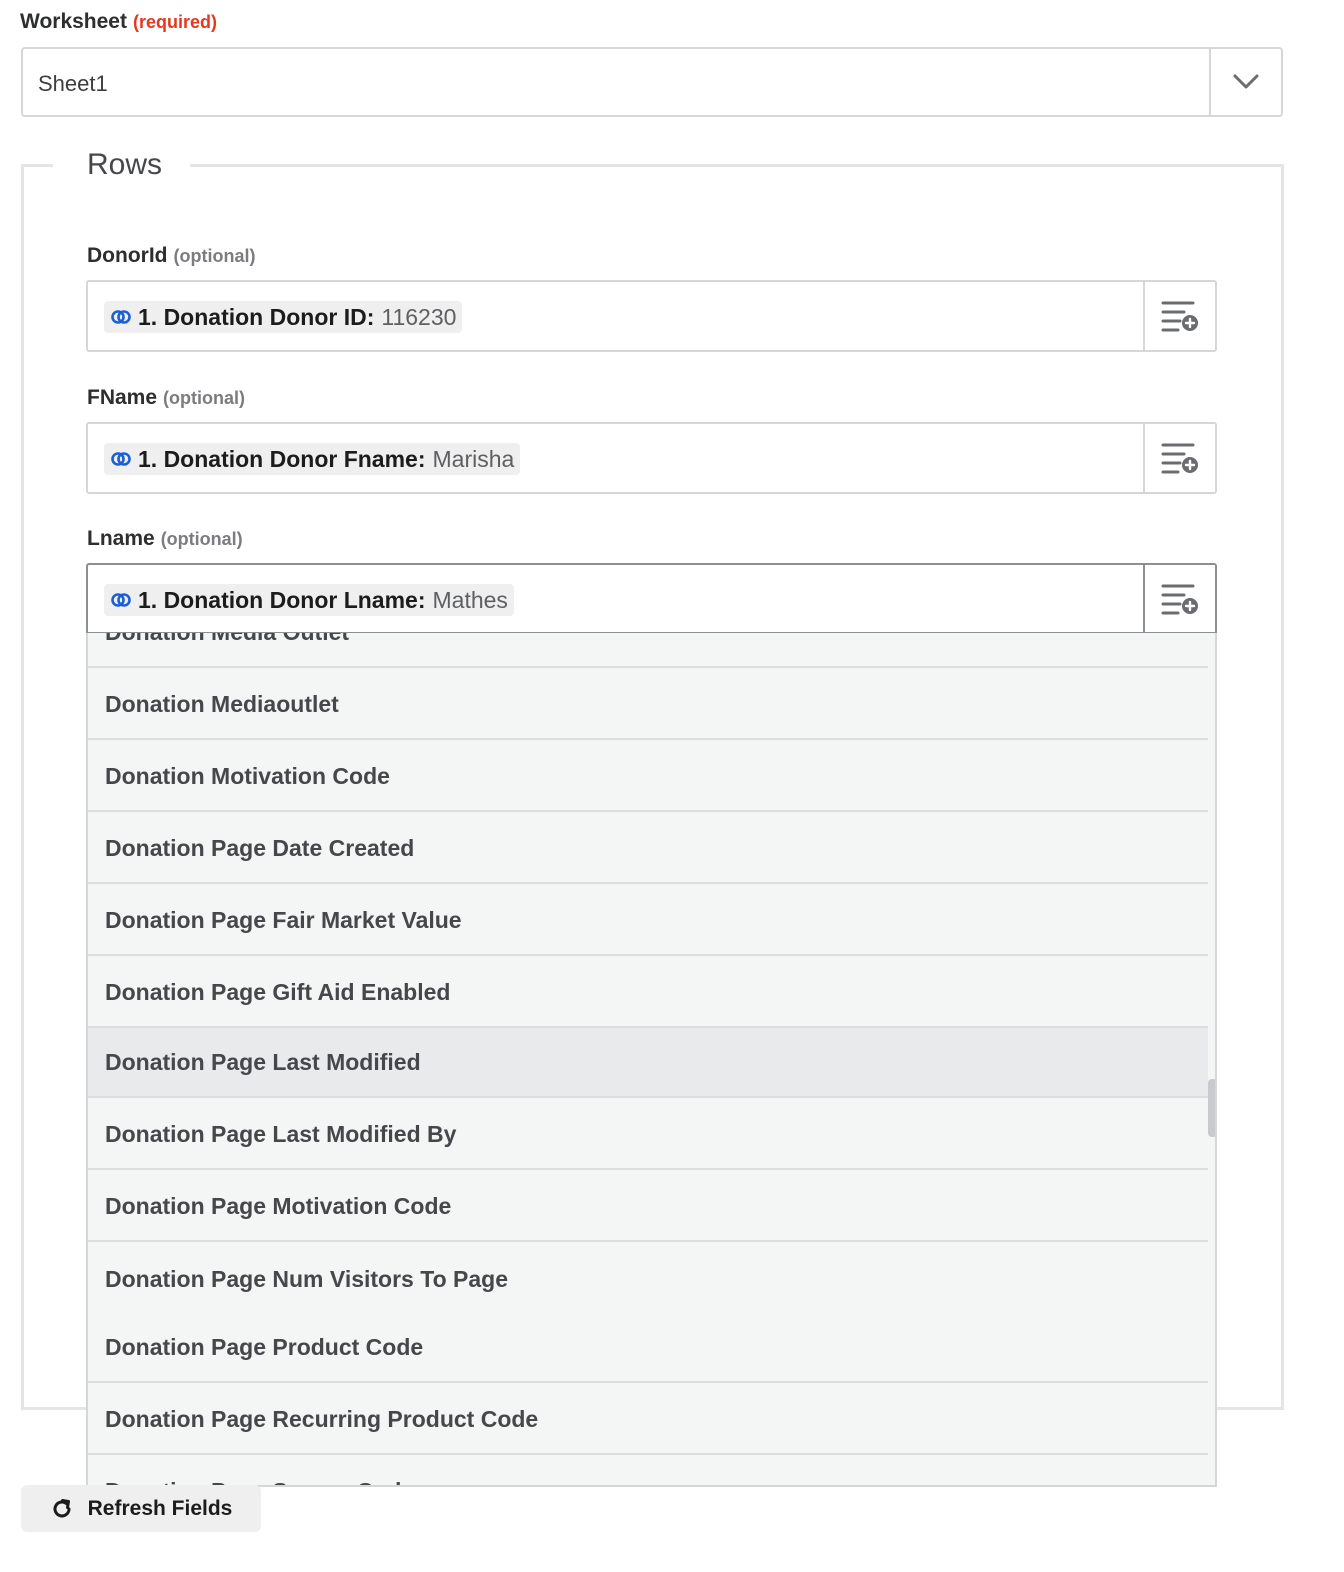 The height and width of the screenshot is (1572, 1344). I want to click on dropdown-option: Donation Page Source Code, so click(648, 1471).